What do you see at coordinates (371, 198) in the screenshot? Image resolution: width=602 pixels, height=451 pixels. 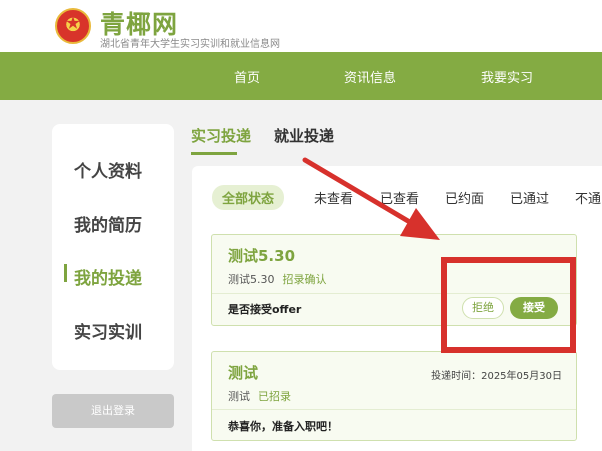 I see `annotation-arrow-icon` at bounding box center [371, 198].